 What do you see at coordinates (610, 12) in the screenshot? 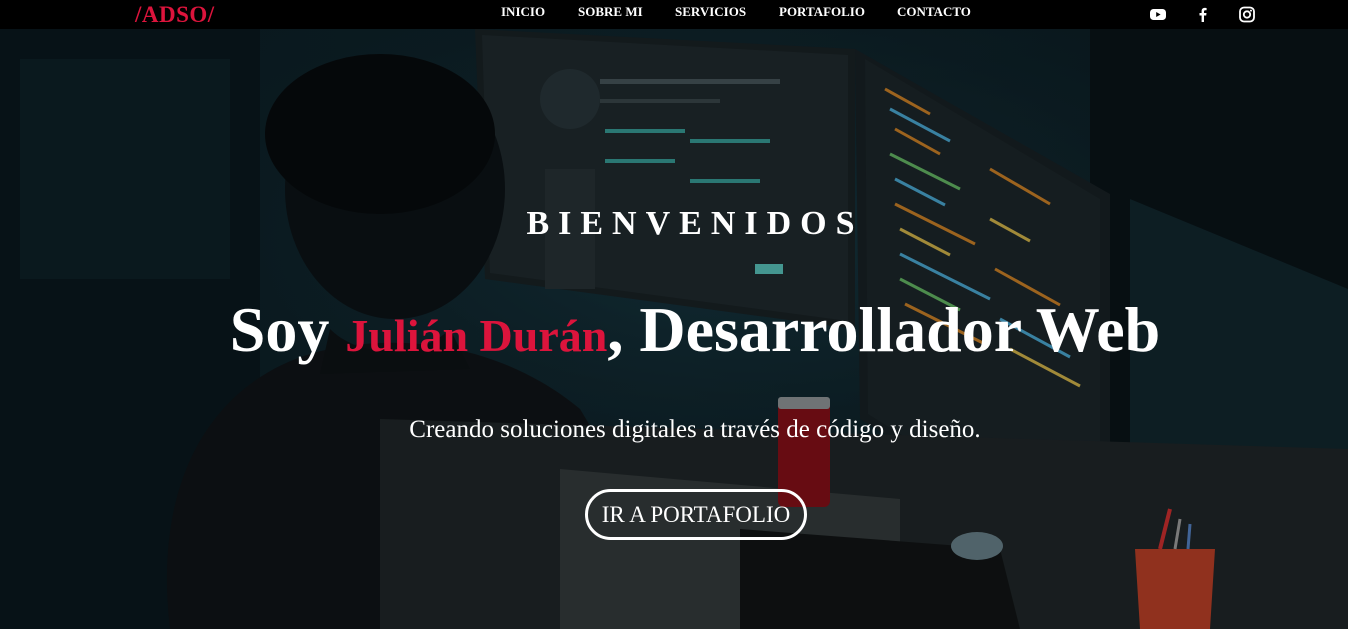
I see `nav-item-sobre-mi: SOBRE MI` at bounding box center [610, 12].